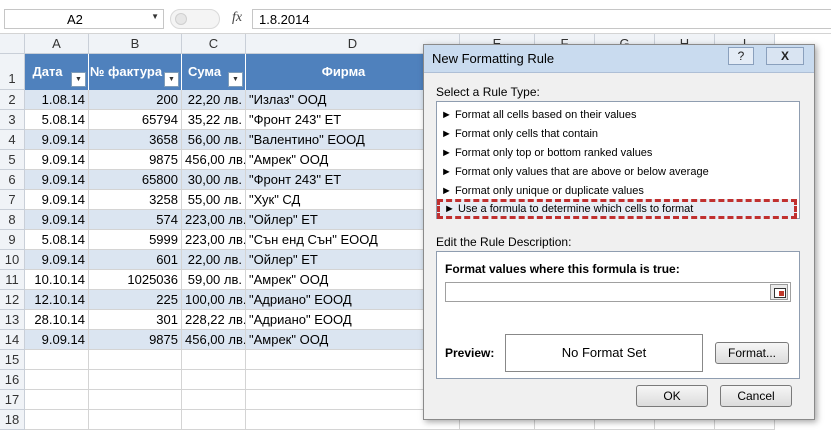  Describe the element at coordinates (135, 320) in the screenshot. I see `table-cell: 301` at that location.